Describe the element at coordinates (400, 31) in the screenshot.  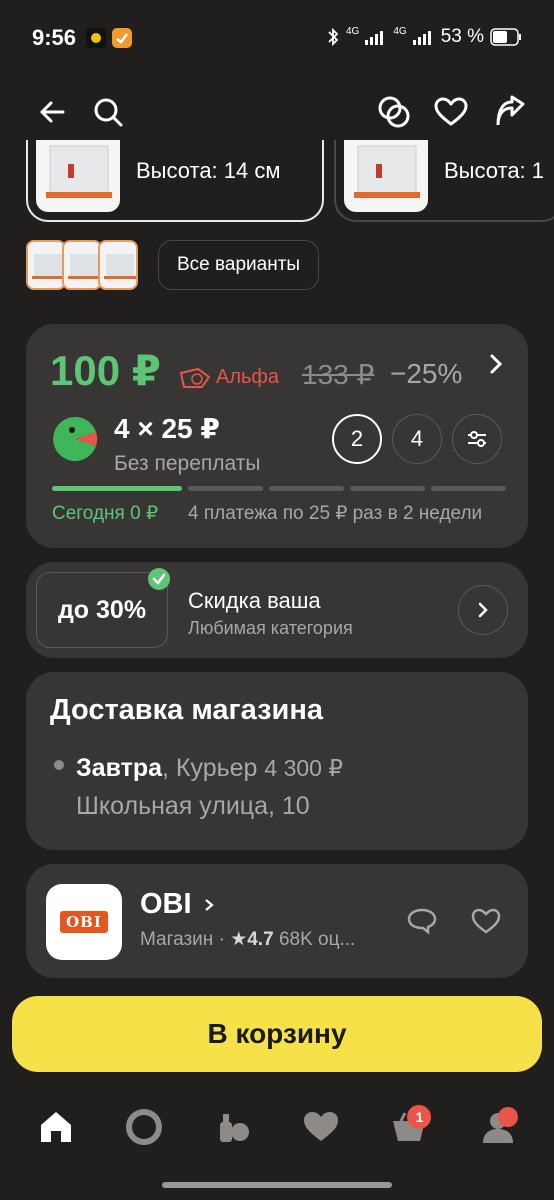
I see `network-label-2: 4G` at that location.